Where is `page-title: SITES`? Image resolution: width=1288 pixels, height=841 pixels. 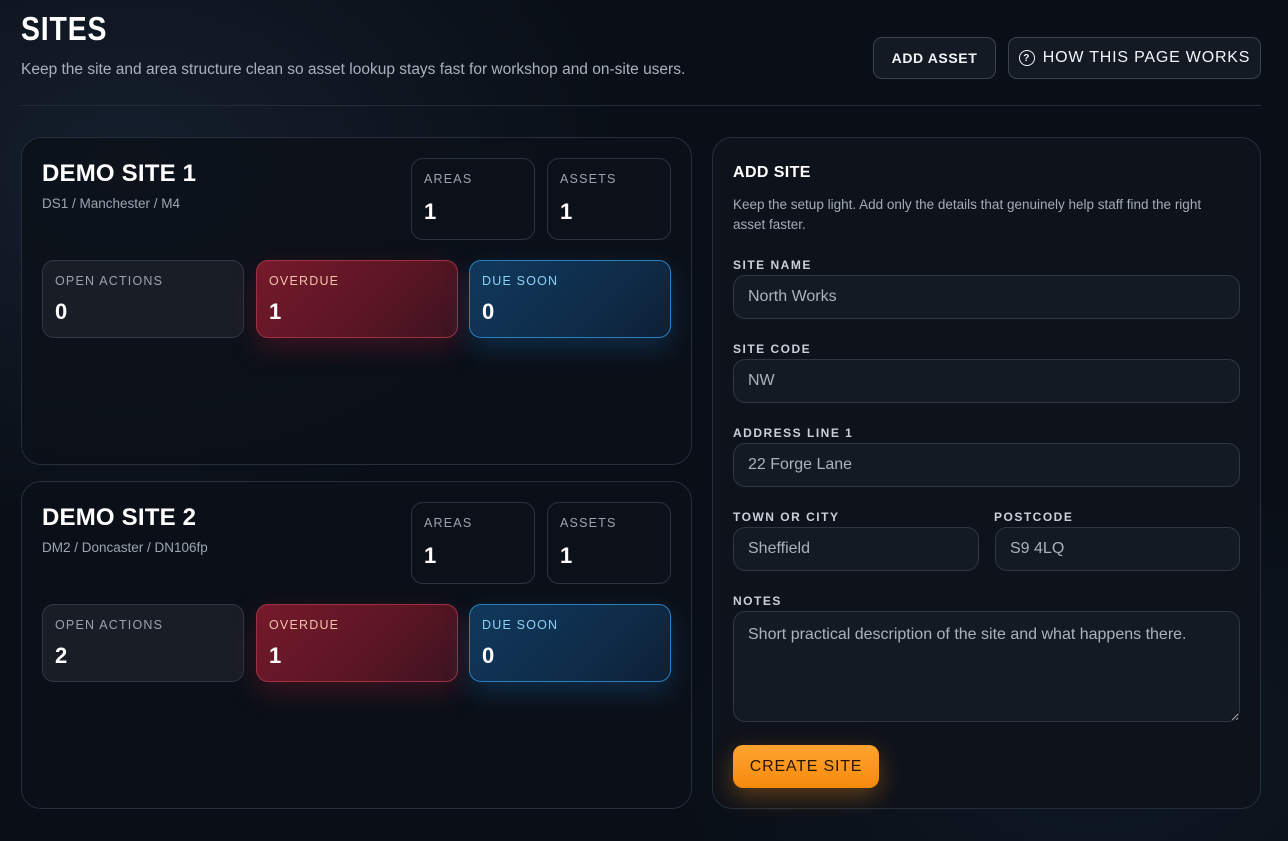
page-title: SITES is located at coordinates (64, 28).